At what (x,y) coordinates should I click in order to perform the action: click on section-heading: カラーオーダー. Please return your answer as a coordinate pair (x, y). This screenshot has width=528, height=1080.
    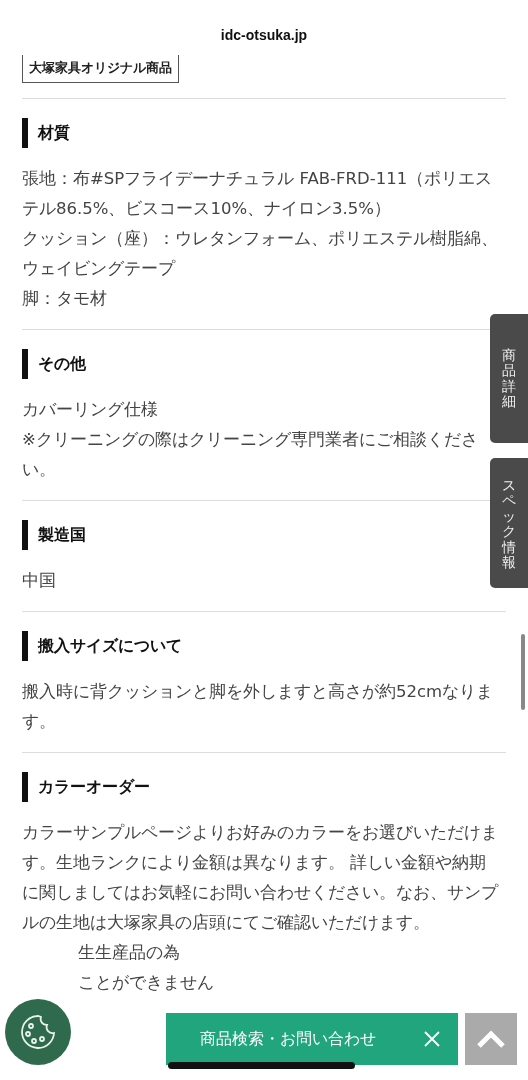
    Looking at the image, I should click on (94, 787).